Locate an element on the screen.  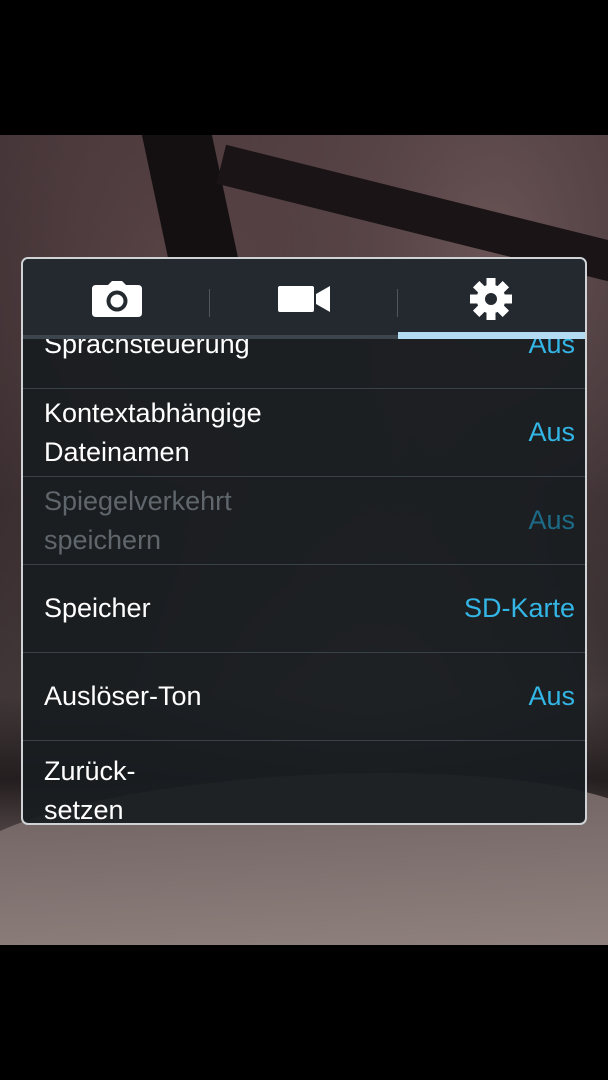
tab-settings is located at coordinates (491, 299).